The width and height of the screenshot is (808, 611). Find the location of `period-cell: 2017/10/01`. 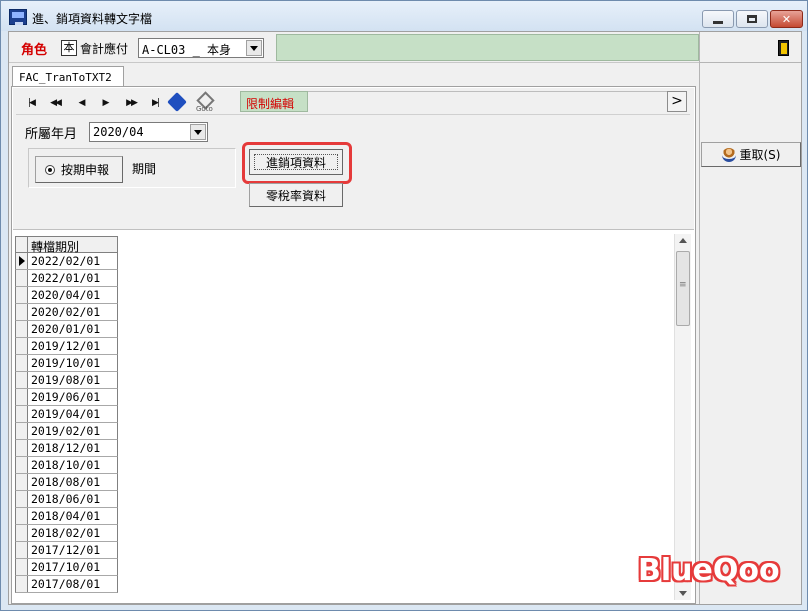

period-cell: 2017/10/01 is located at coordinates (65, 567).